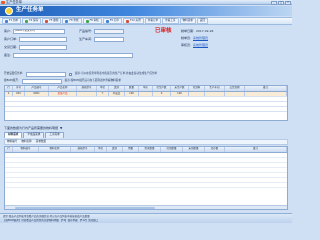 This screenshot has height=240, width=320. What do you see at coordinates (109, 31) in the screenshot?
I see `product-code-field` at bounding box center [109, 31].